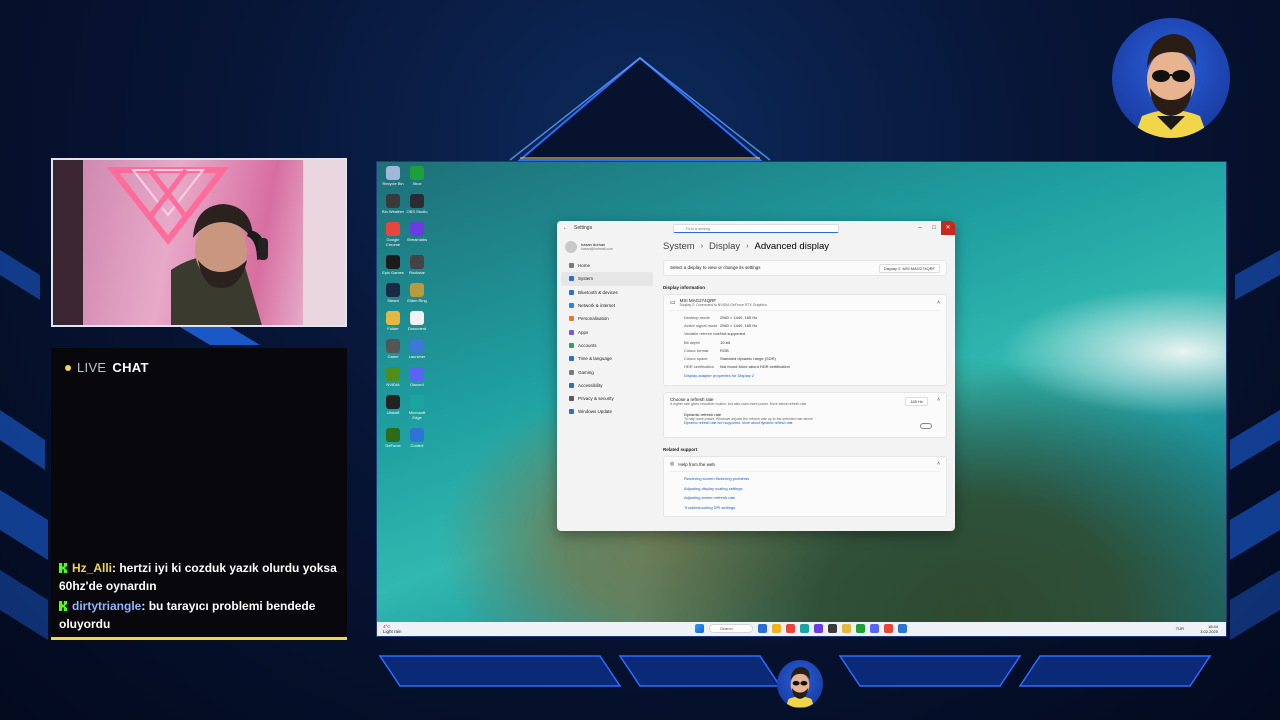 The height and width of the screenshot is (720, 1280). I want to click on nav-item: Gaming, so click(607, 371).